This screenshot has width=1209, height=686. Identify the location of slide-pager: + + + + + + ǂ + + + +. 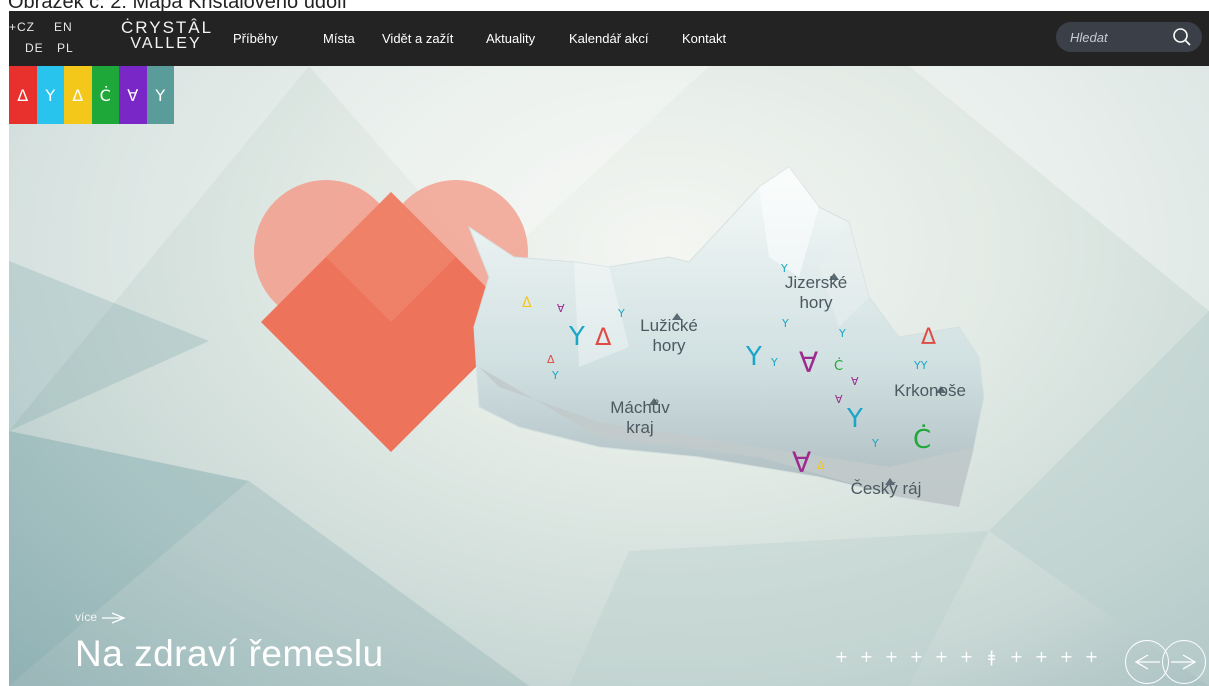
(966, 656).